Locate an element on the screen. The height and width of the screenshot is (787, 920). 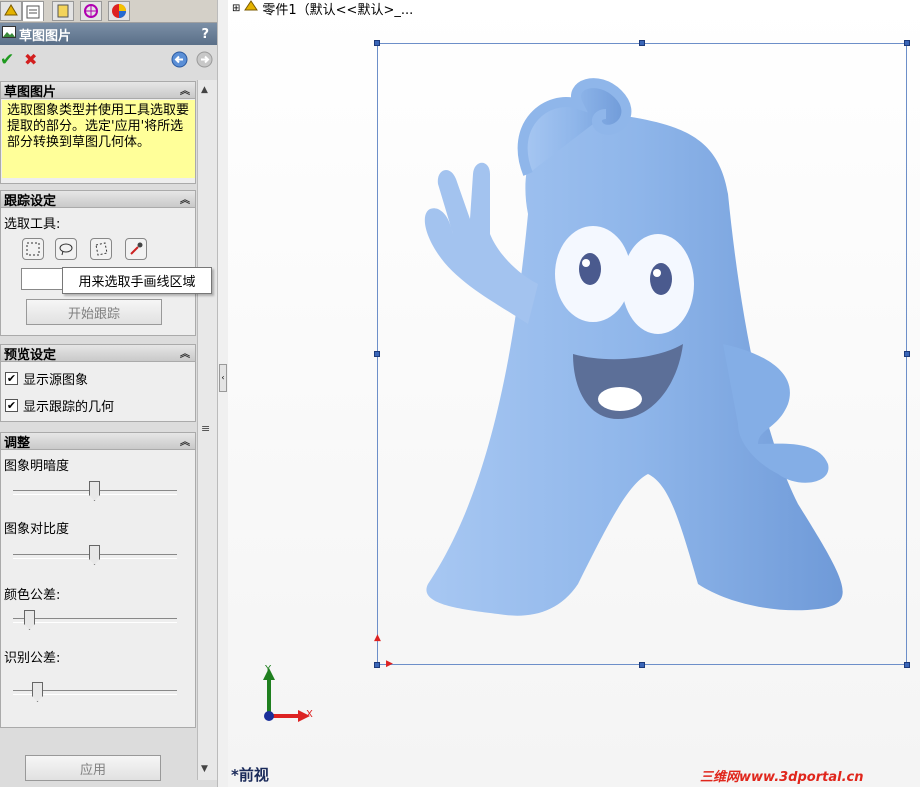
scroll-grip-icon: ≡ is located at coordinates (205, 428).